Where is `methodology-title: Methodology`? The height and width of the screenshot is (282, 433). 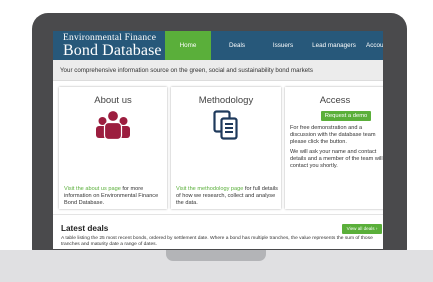 methodology-title: Methodology is located at coordinates (226, 100).